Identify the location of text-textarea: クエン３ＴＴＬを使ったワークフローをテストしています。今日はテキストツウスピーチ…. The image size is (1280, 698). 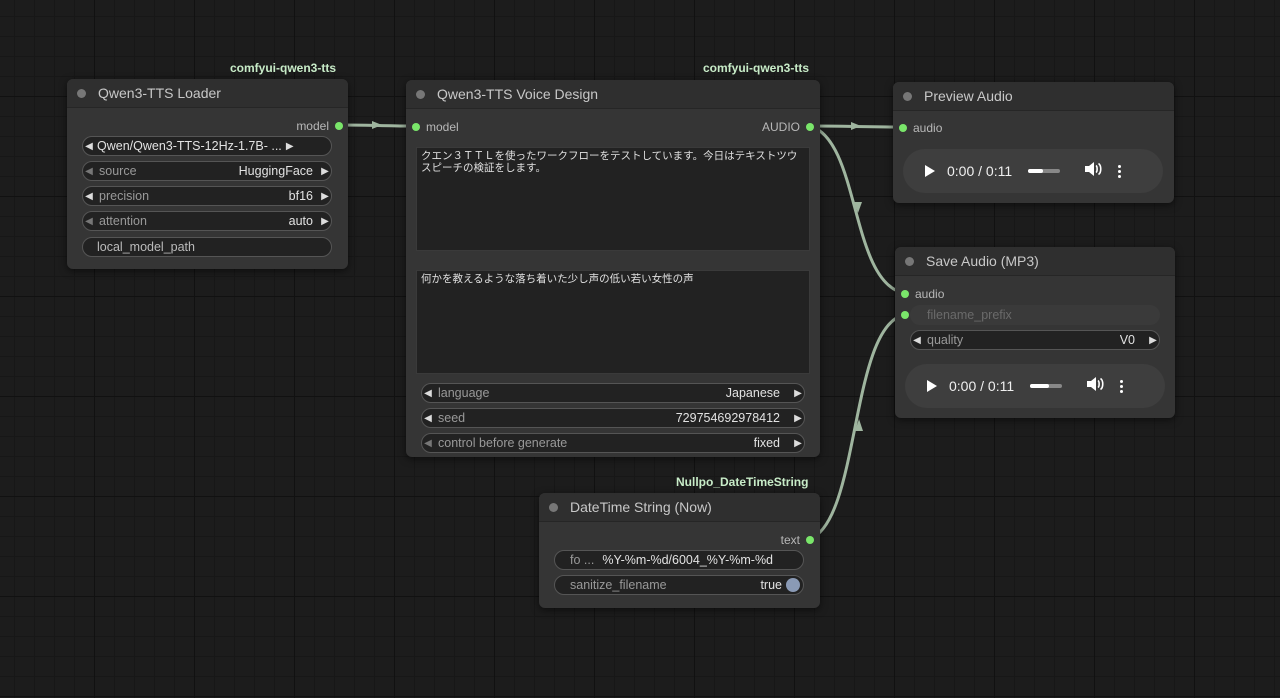
(613, 199).